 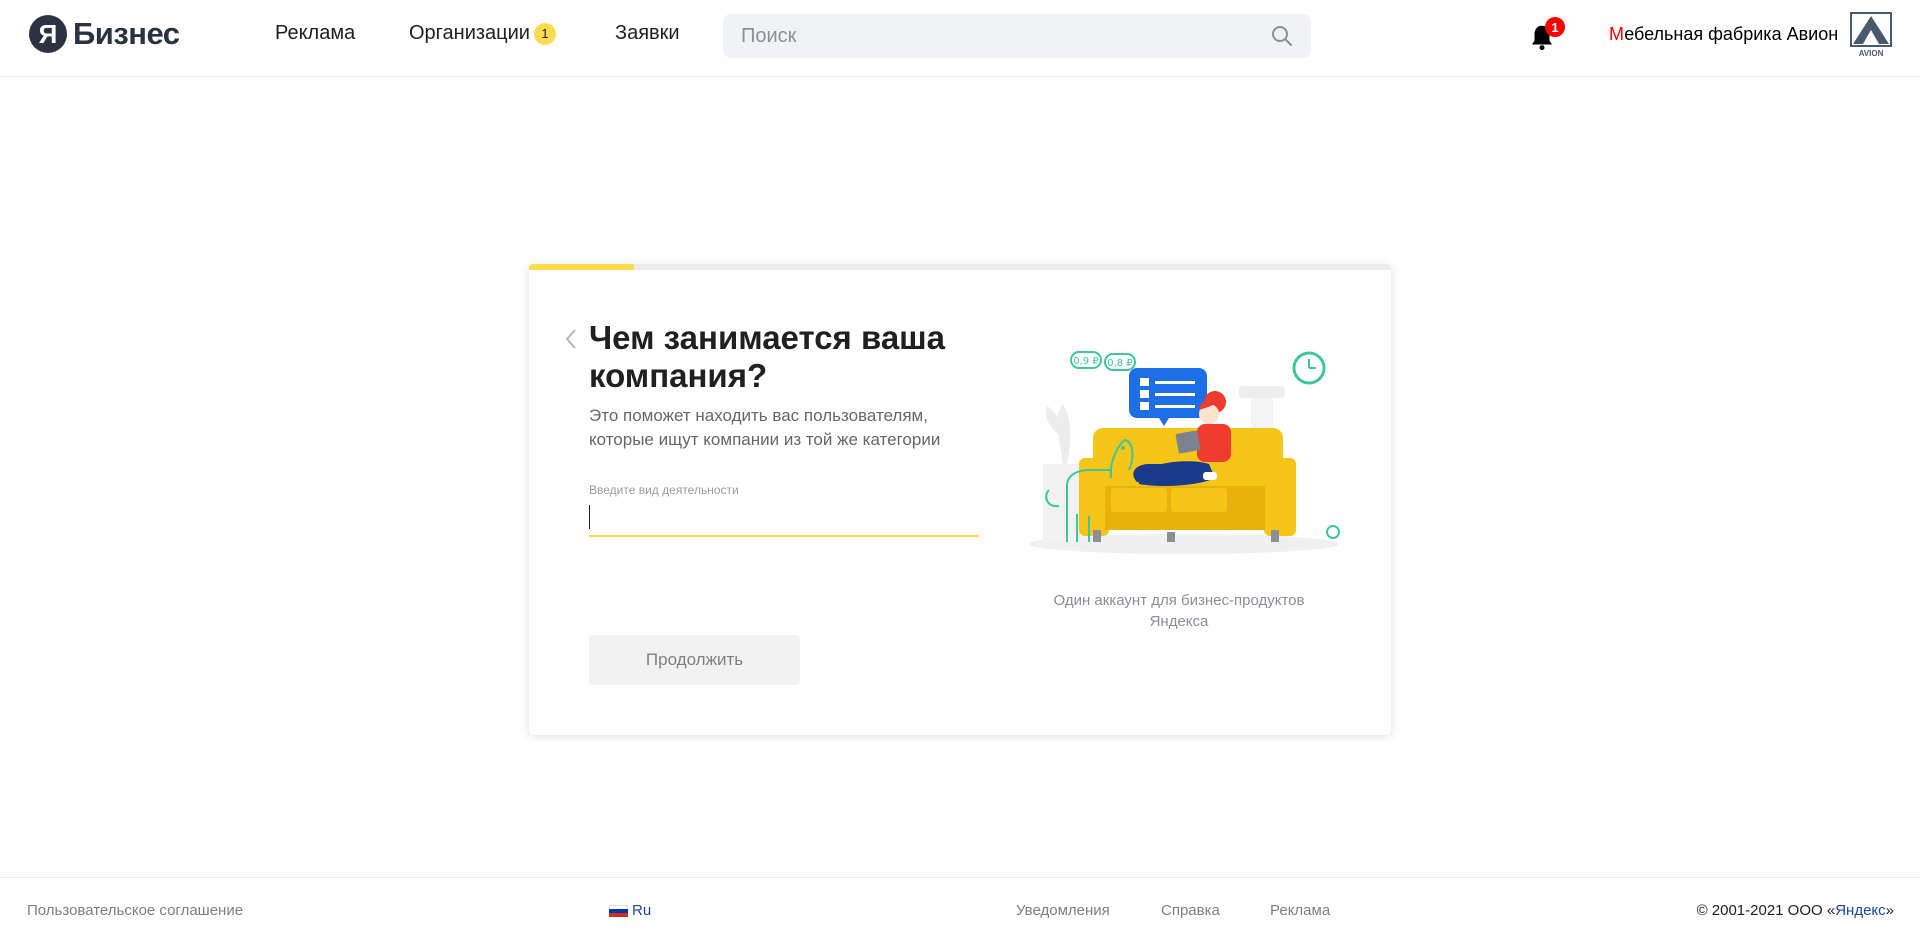 I want to click on price-tag-2: 0,8 ₽, so click(x=1120, y=363).